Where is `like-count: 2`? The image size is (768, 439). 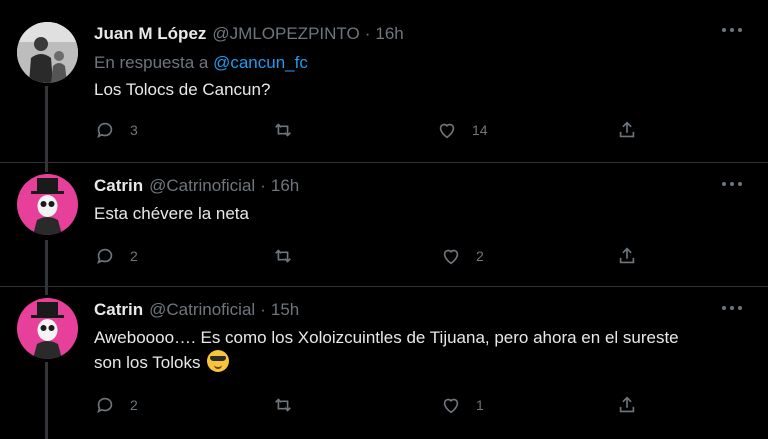 like-count: 2 is located at coordinates (480, 256).